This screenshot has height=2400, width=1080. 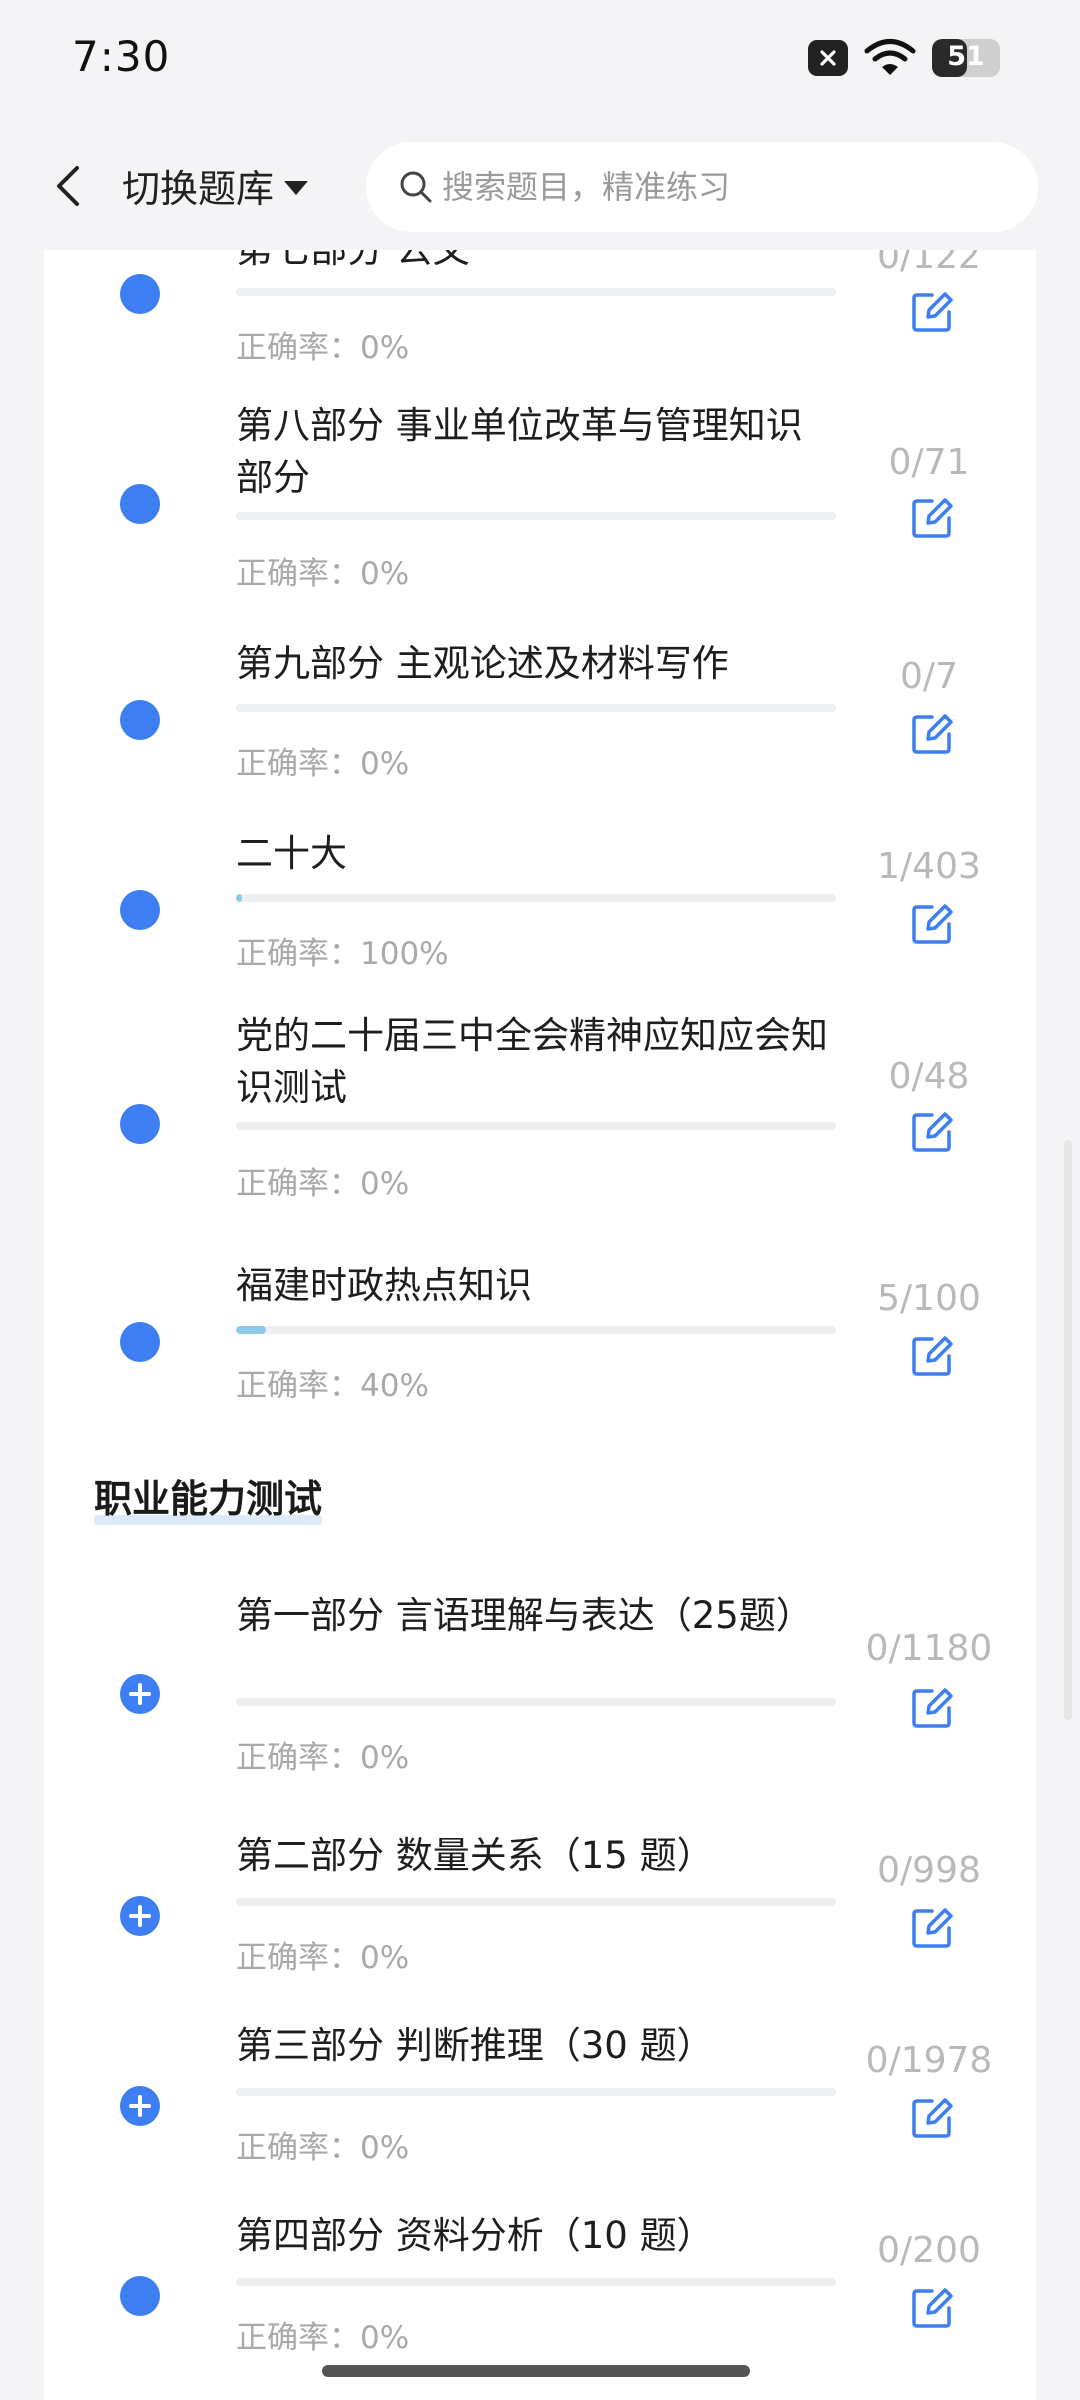 I want to click on section-title: 职业能力测试, so click(x=208, y=1496).